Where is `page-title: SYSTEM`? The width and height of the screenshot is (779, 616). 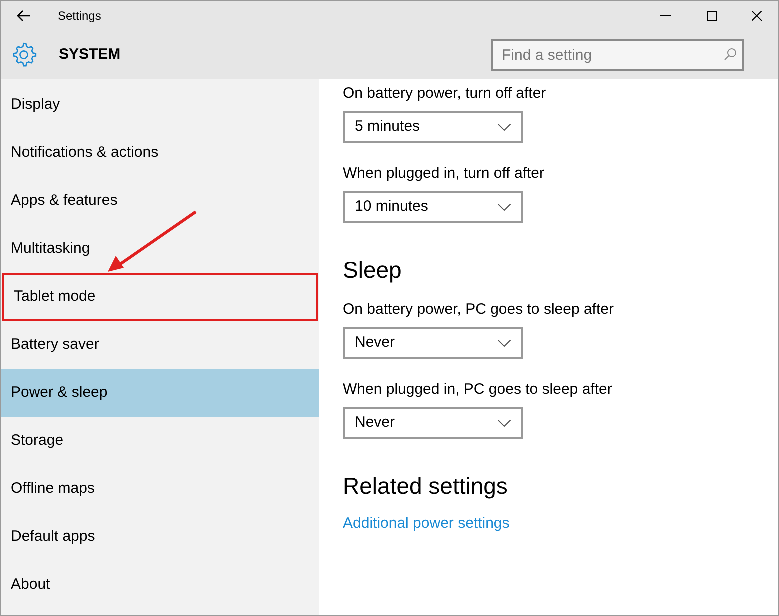
page-title: SYSTEM is located at coordinates (90, 54).